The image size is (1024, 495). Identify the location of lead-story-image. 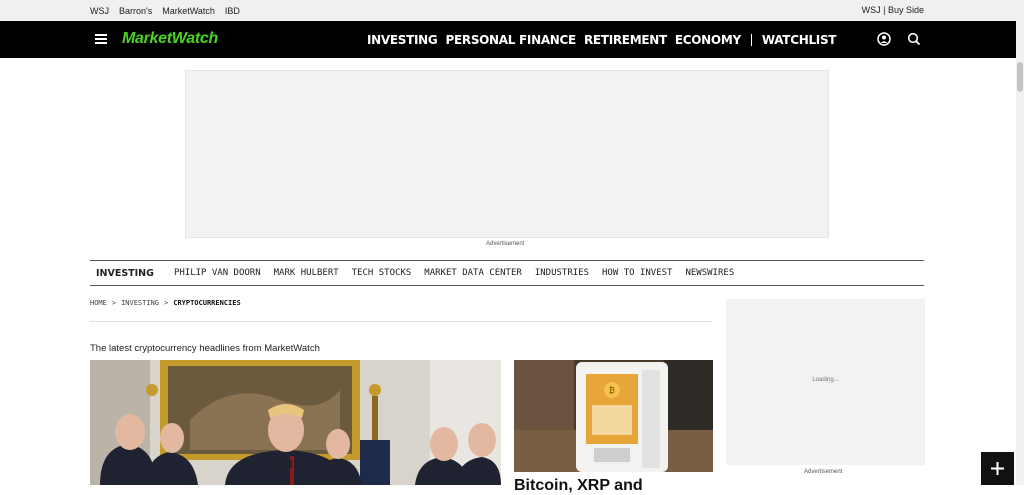
(295, 422).